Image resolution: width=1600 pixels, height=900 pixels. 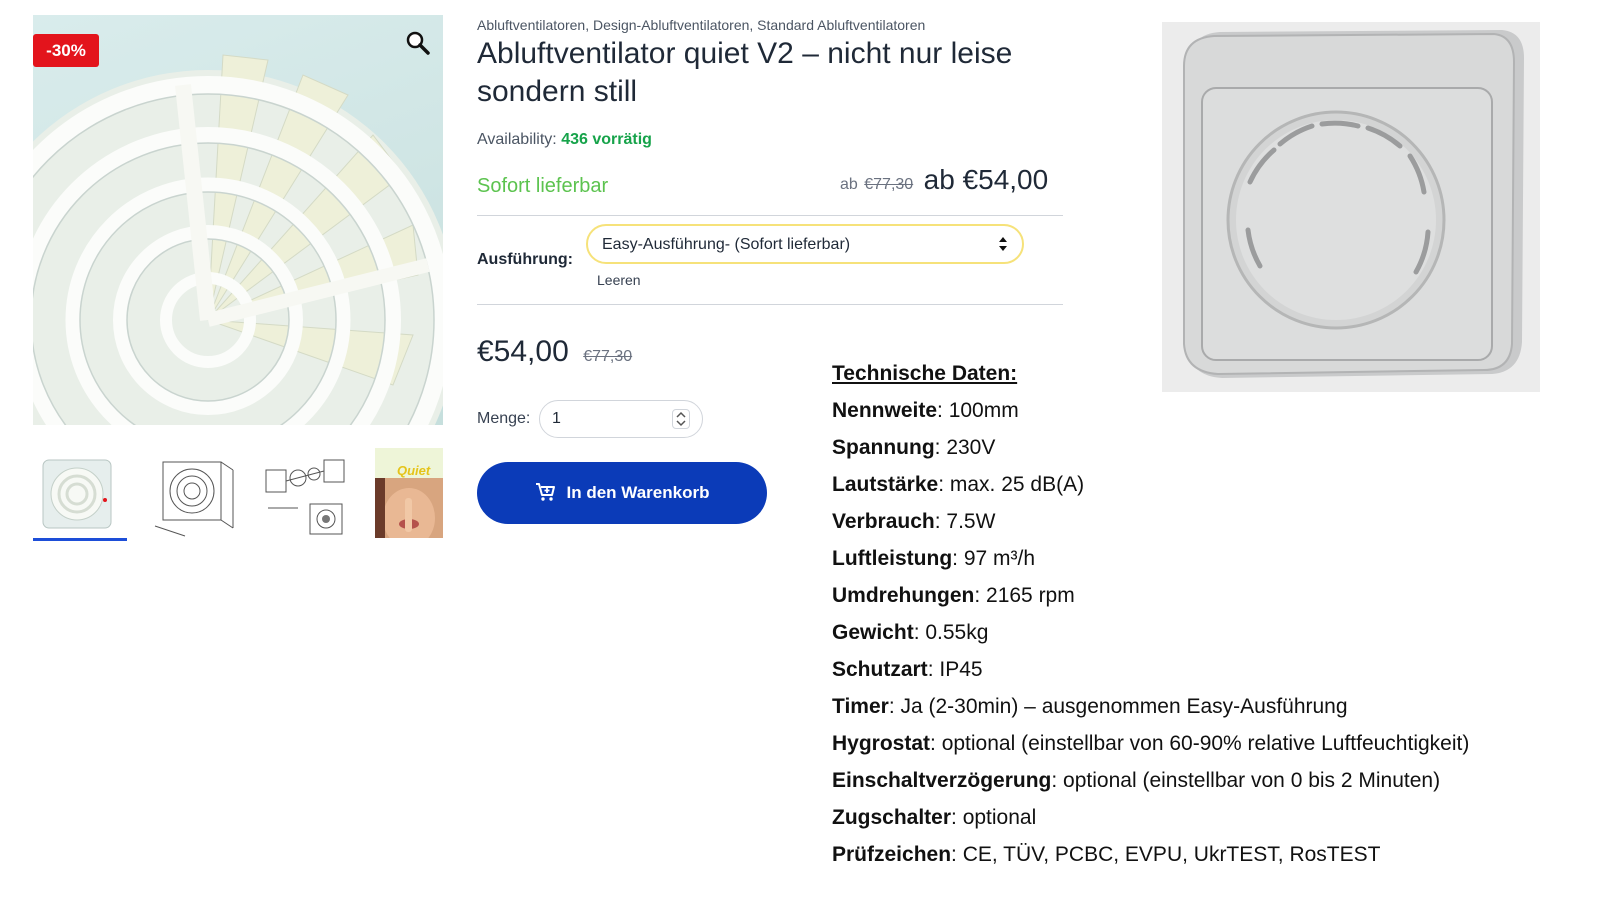 What do you see at coordinates (883, 521) in the screenshot?
I see `spec-name: Verbrauch` at bounding box center [883, 521].